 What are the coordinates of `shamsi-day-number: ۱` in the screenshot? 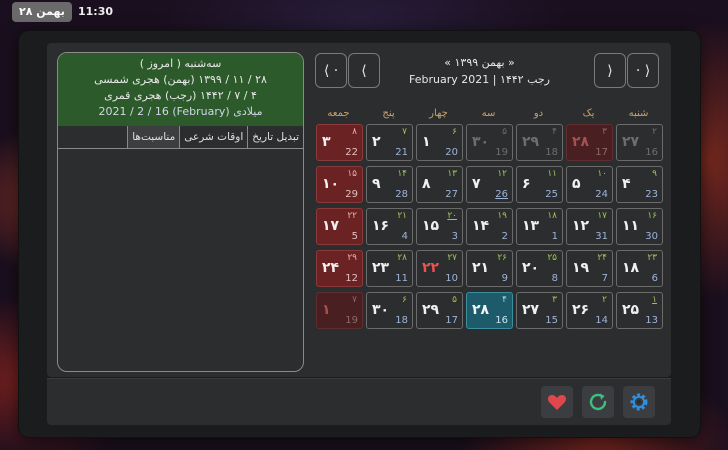 It's located at (326, 310).